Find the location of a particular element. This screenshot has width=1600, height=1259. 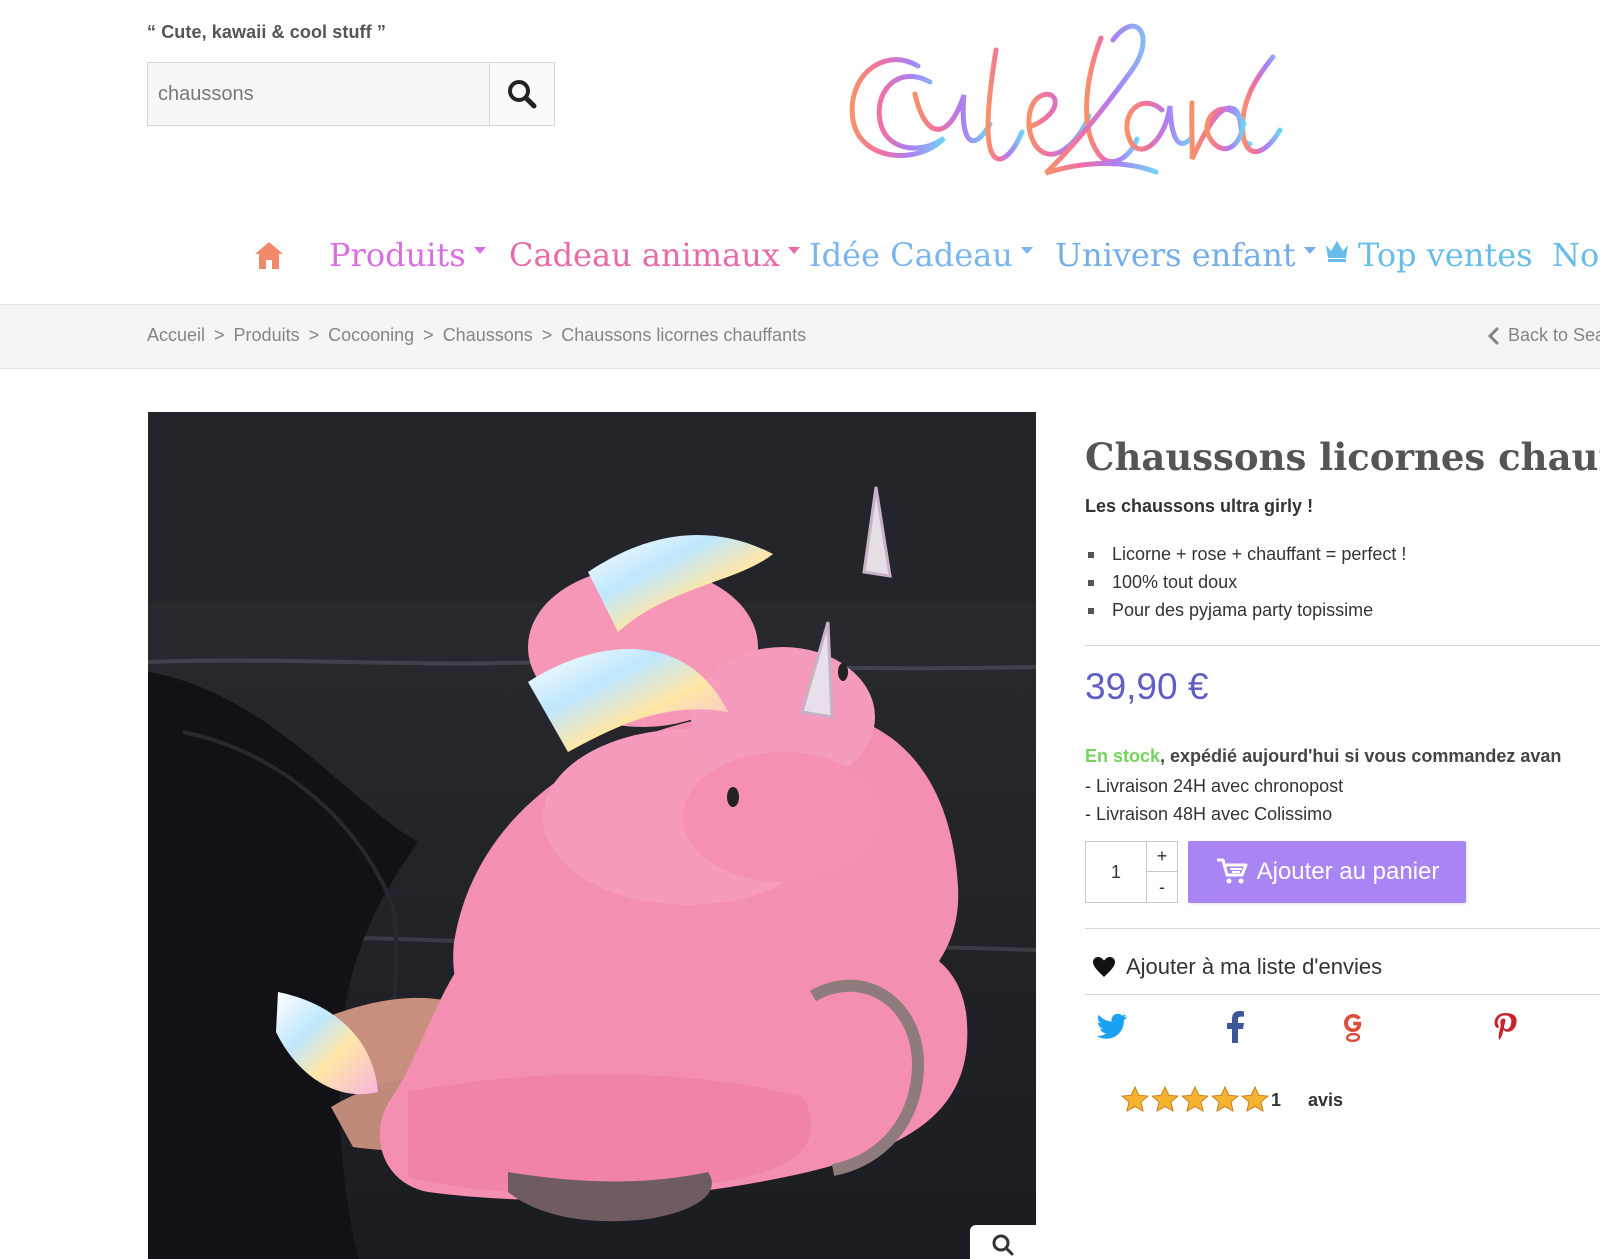

quantity-buttons: + - is located at coordinates (1162, 872).